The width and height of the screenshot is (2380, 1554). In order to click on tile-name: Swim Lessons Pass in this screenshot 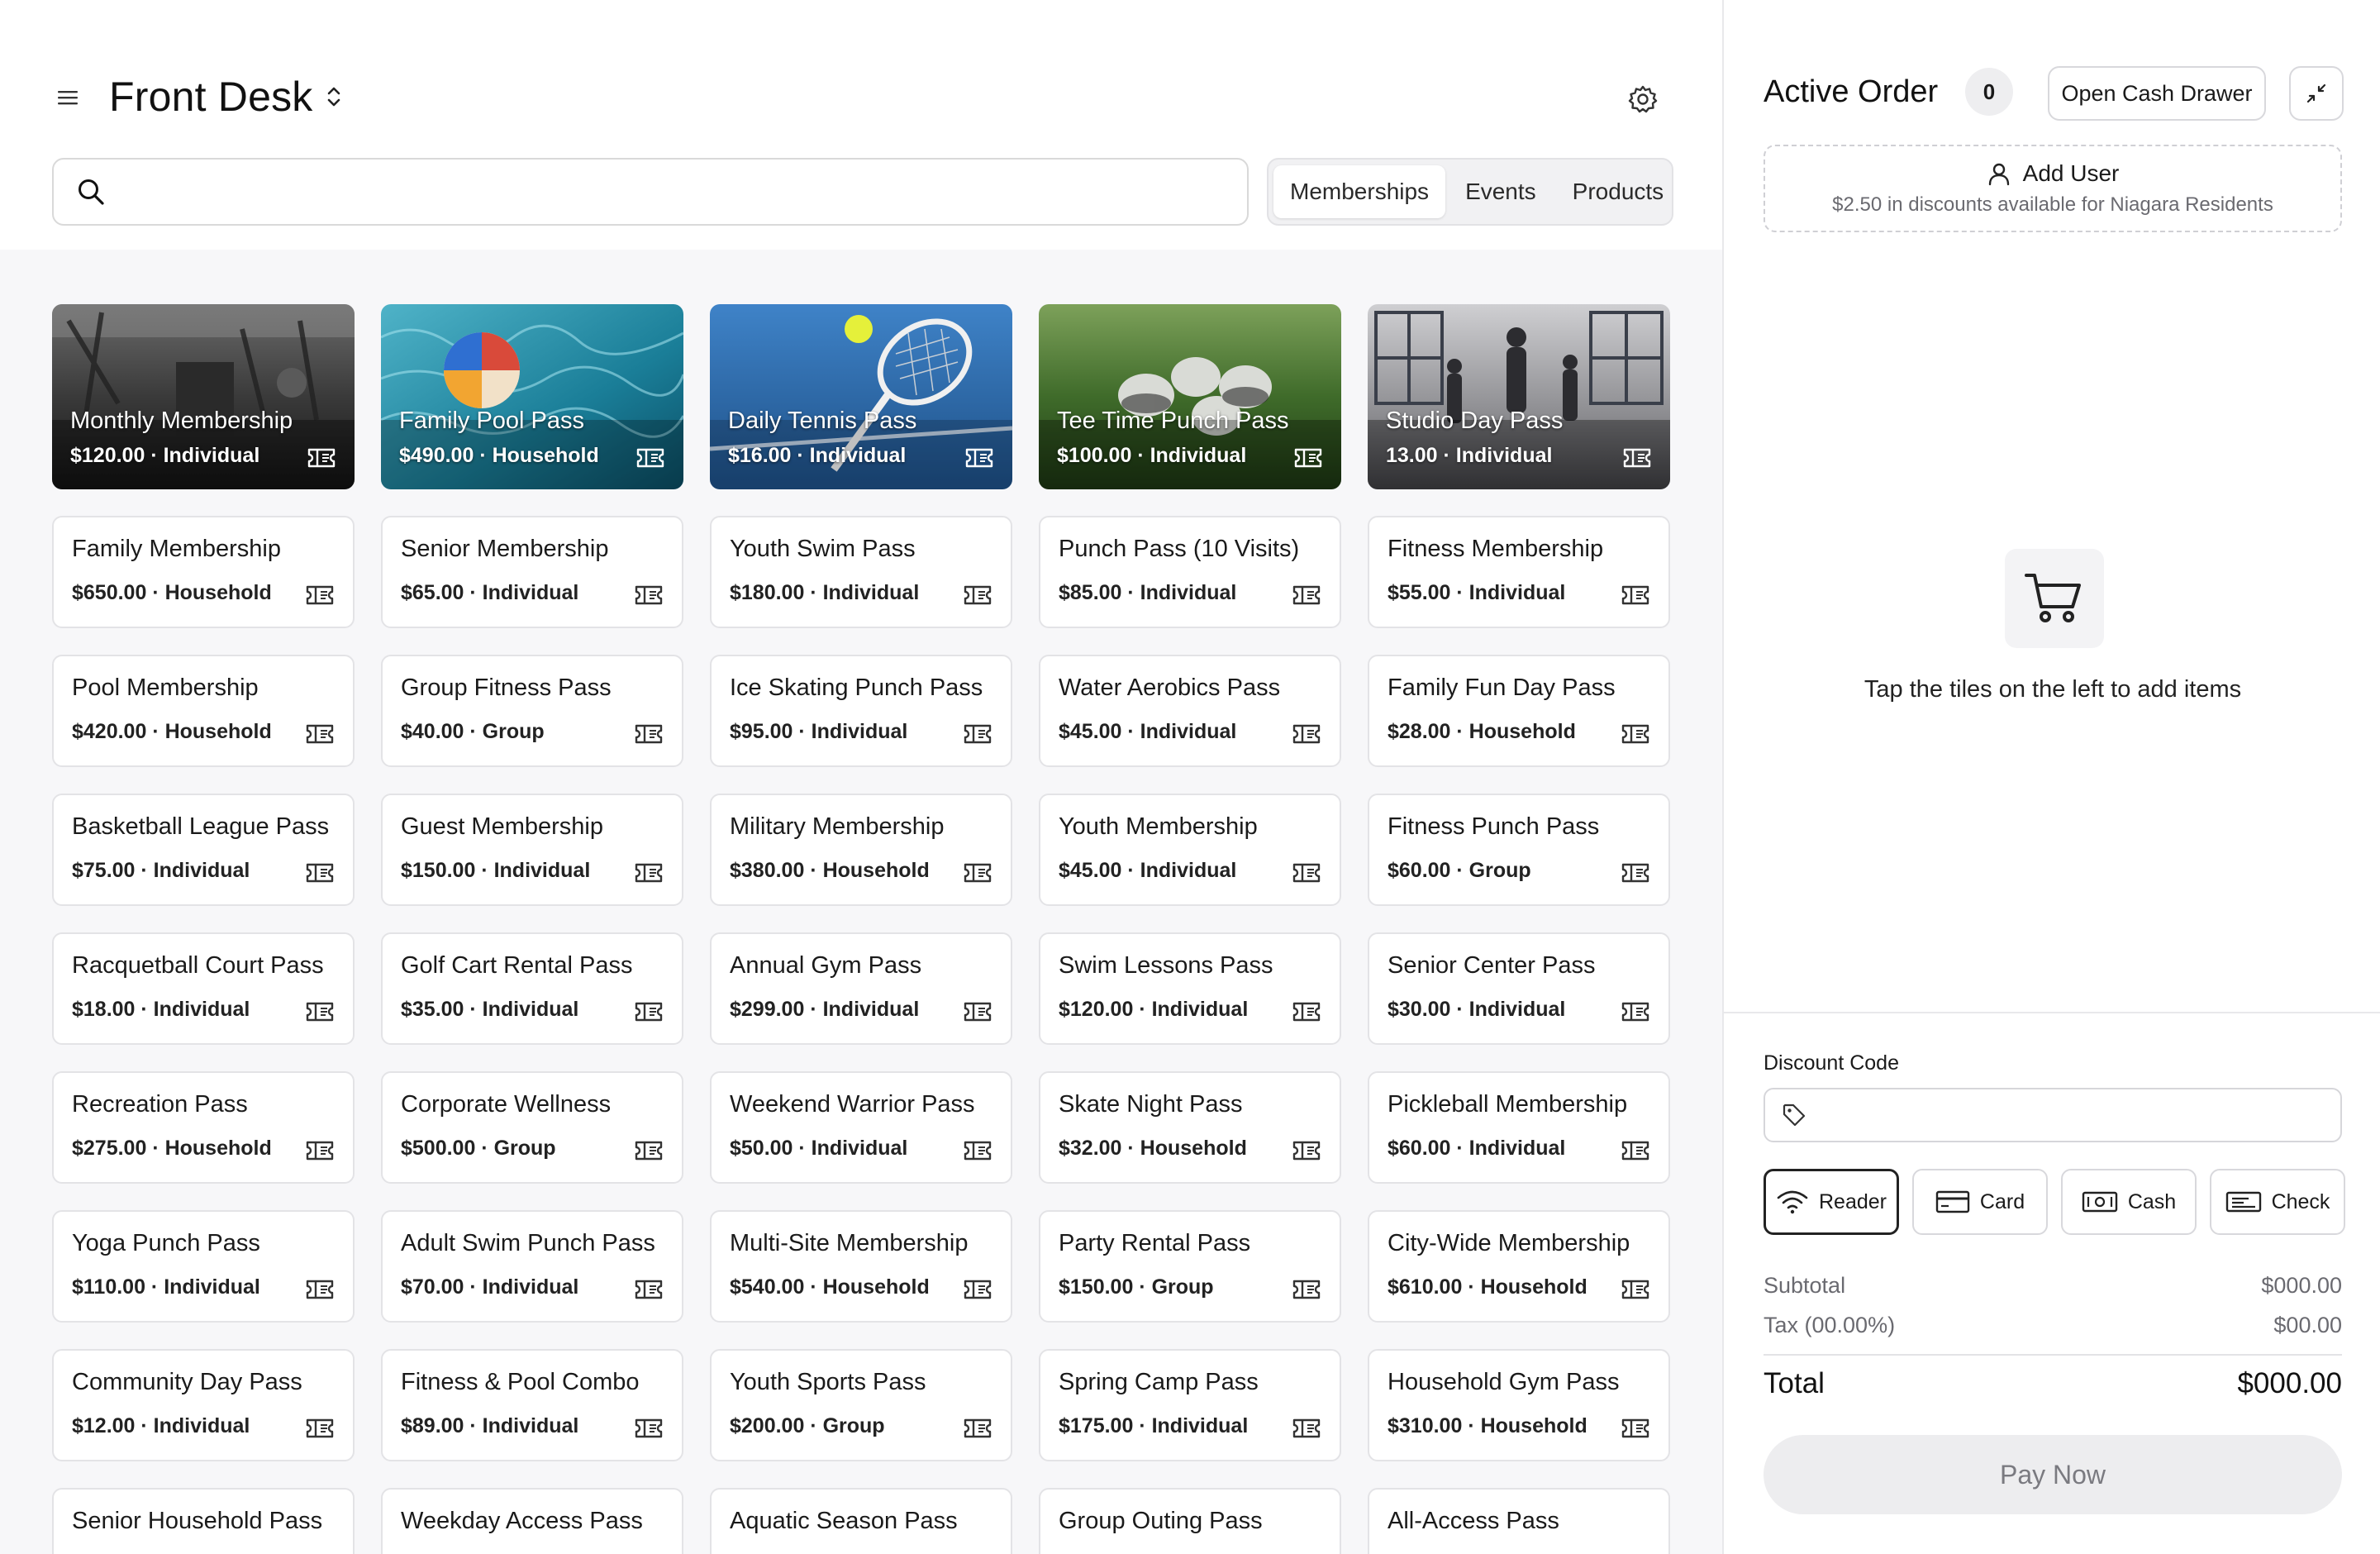, I will do `click(1166, 965)`.